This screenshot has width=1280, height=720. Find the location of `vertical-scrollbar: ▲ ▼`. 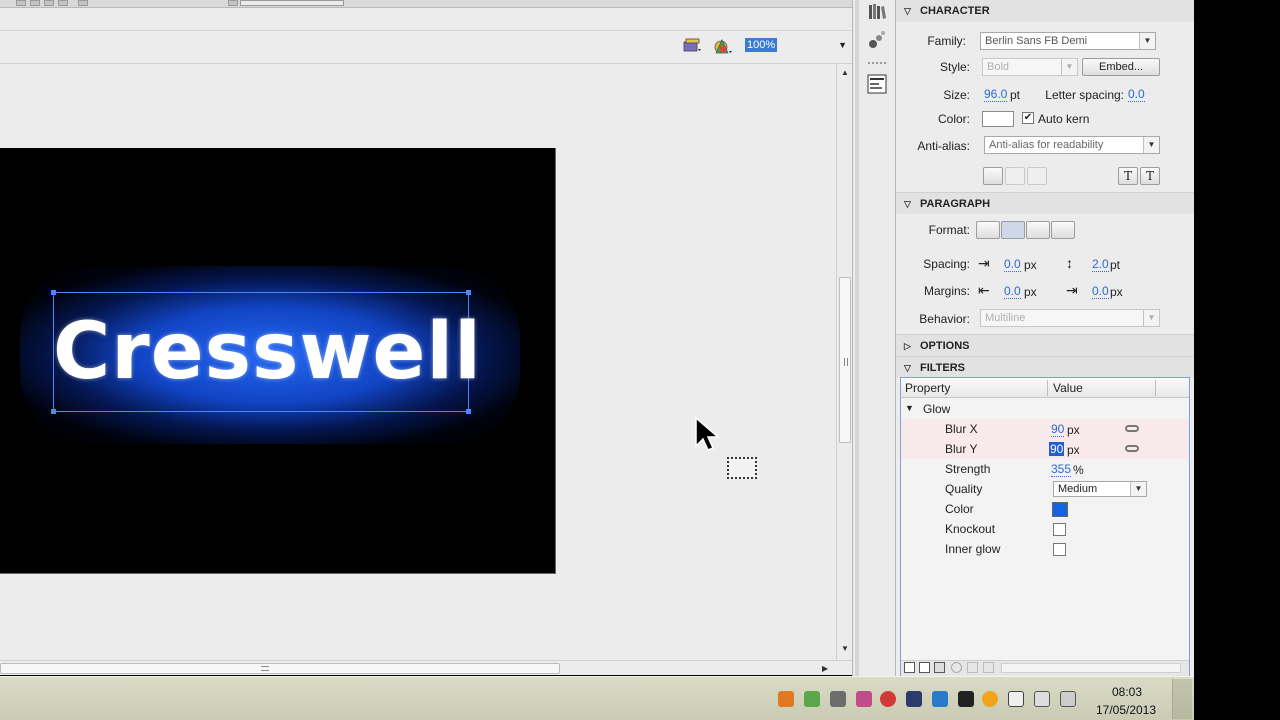

vertical-scrollbar: ▲ ▼ is located at coordinates (844, 362).